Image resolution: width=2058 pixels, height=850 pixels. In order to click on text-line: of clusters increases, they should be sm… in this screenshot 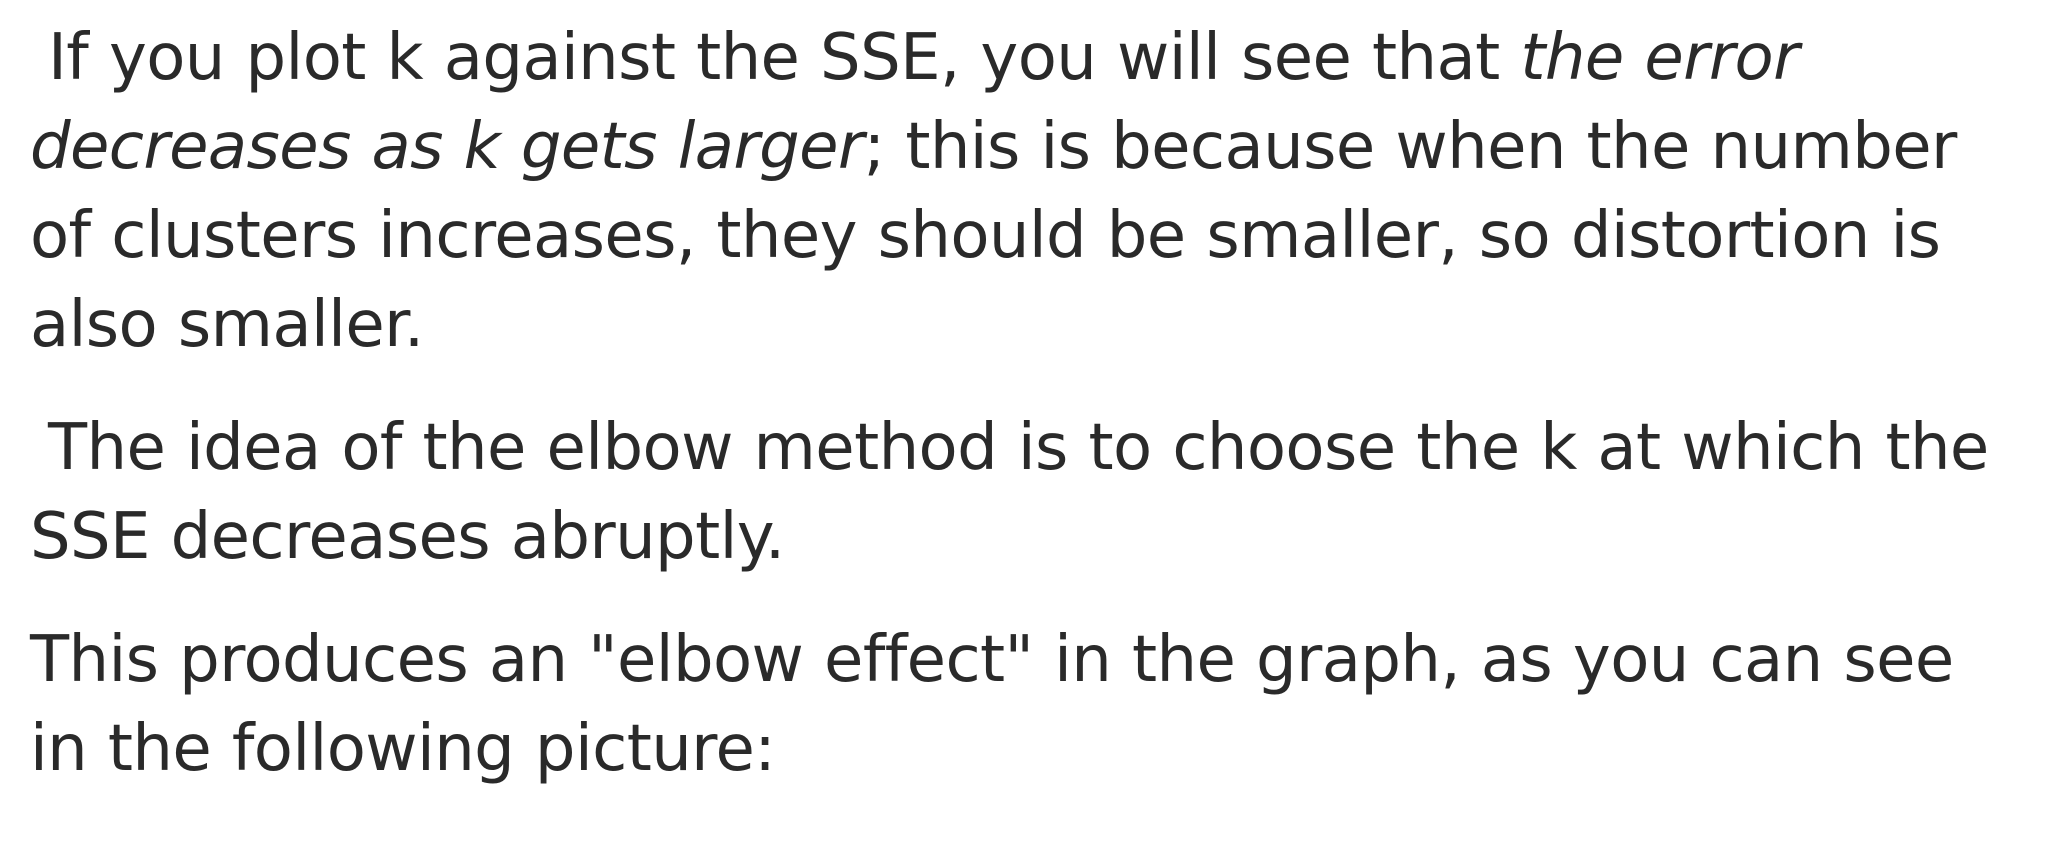, I will do `click(1035, 236)`.